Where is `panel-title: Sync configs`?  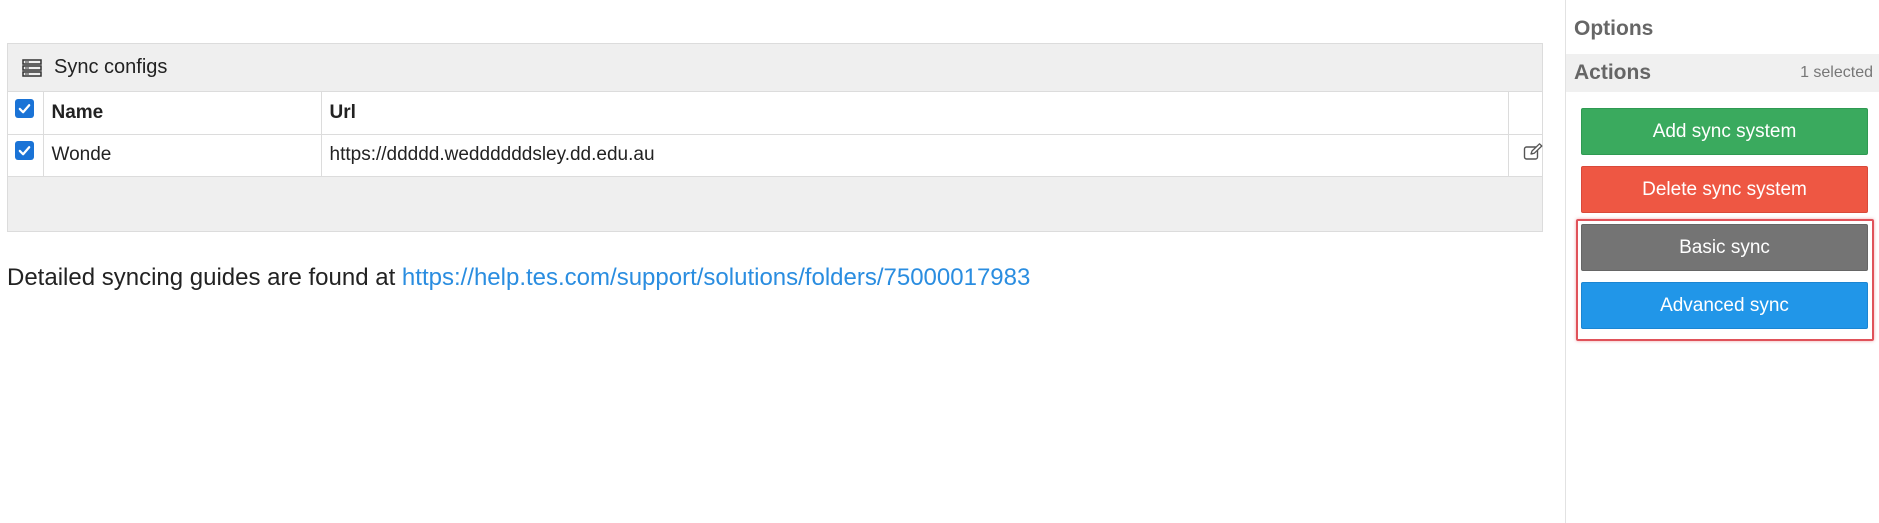
panel-title: Sync configs is located at coordinates (111, 67).